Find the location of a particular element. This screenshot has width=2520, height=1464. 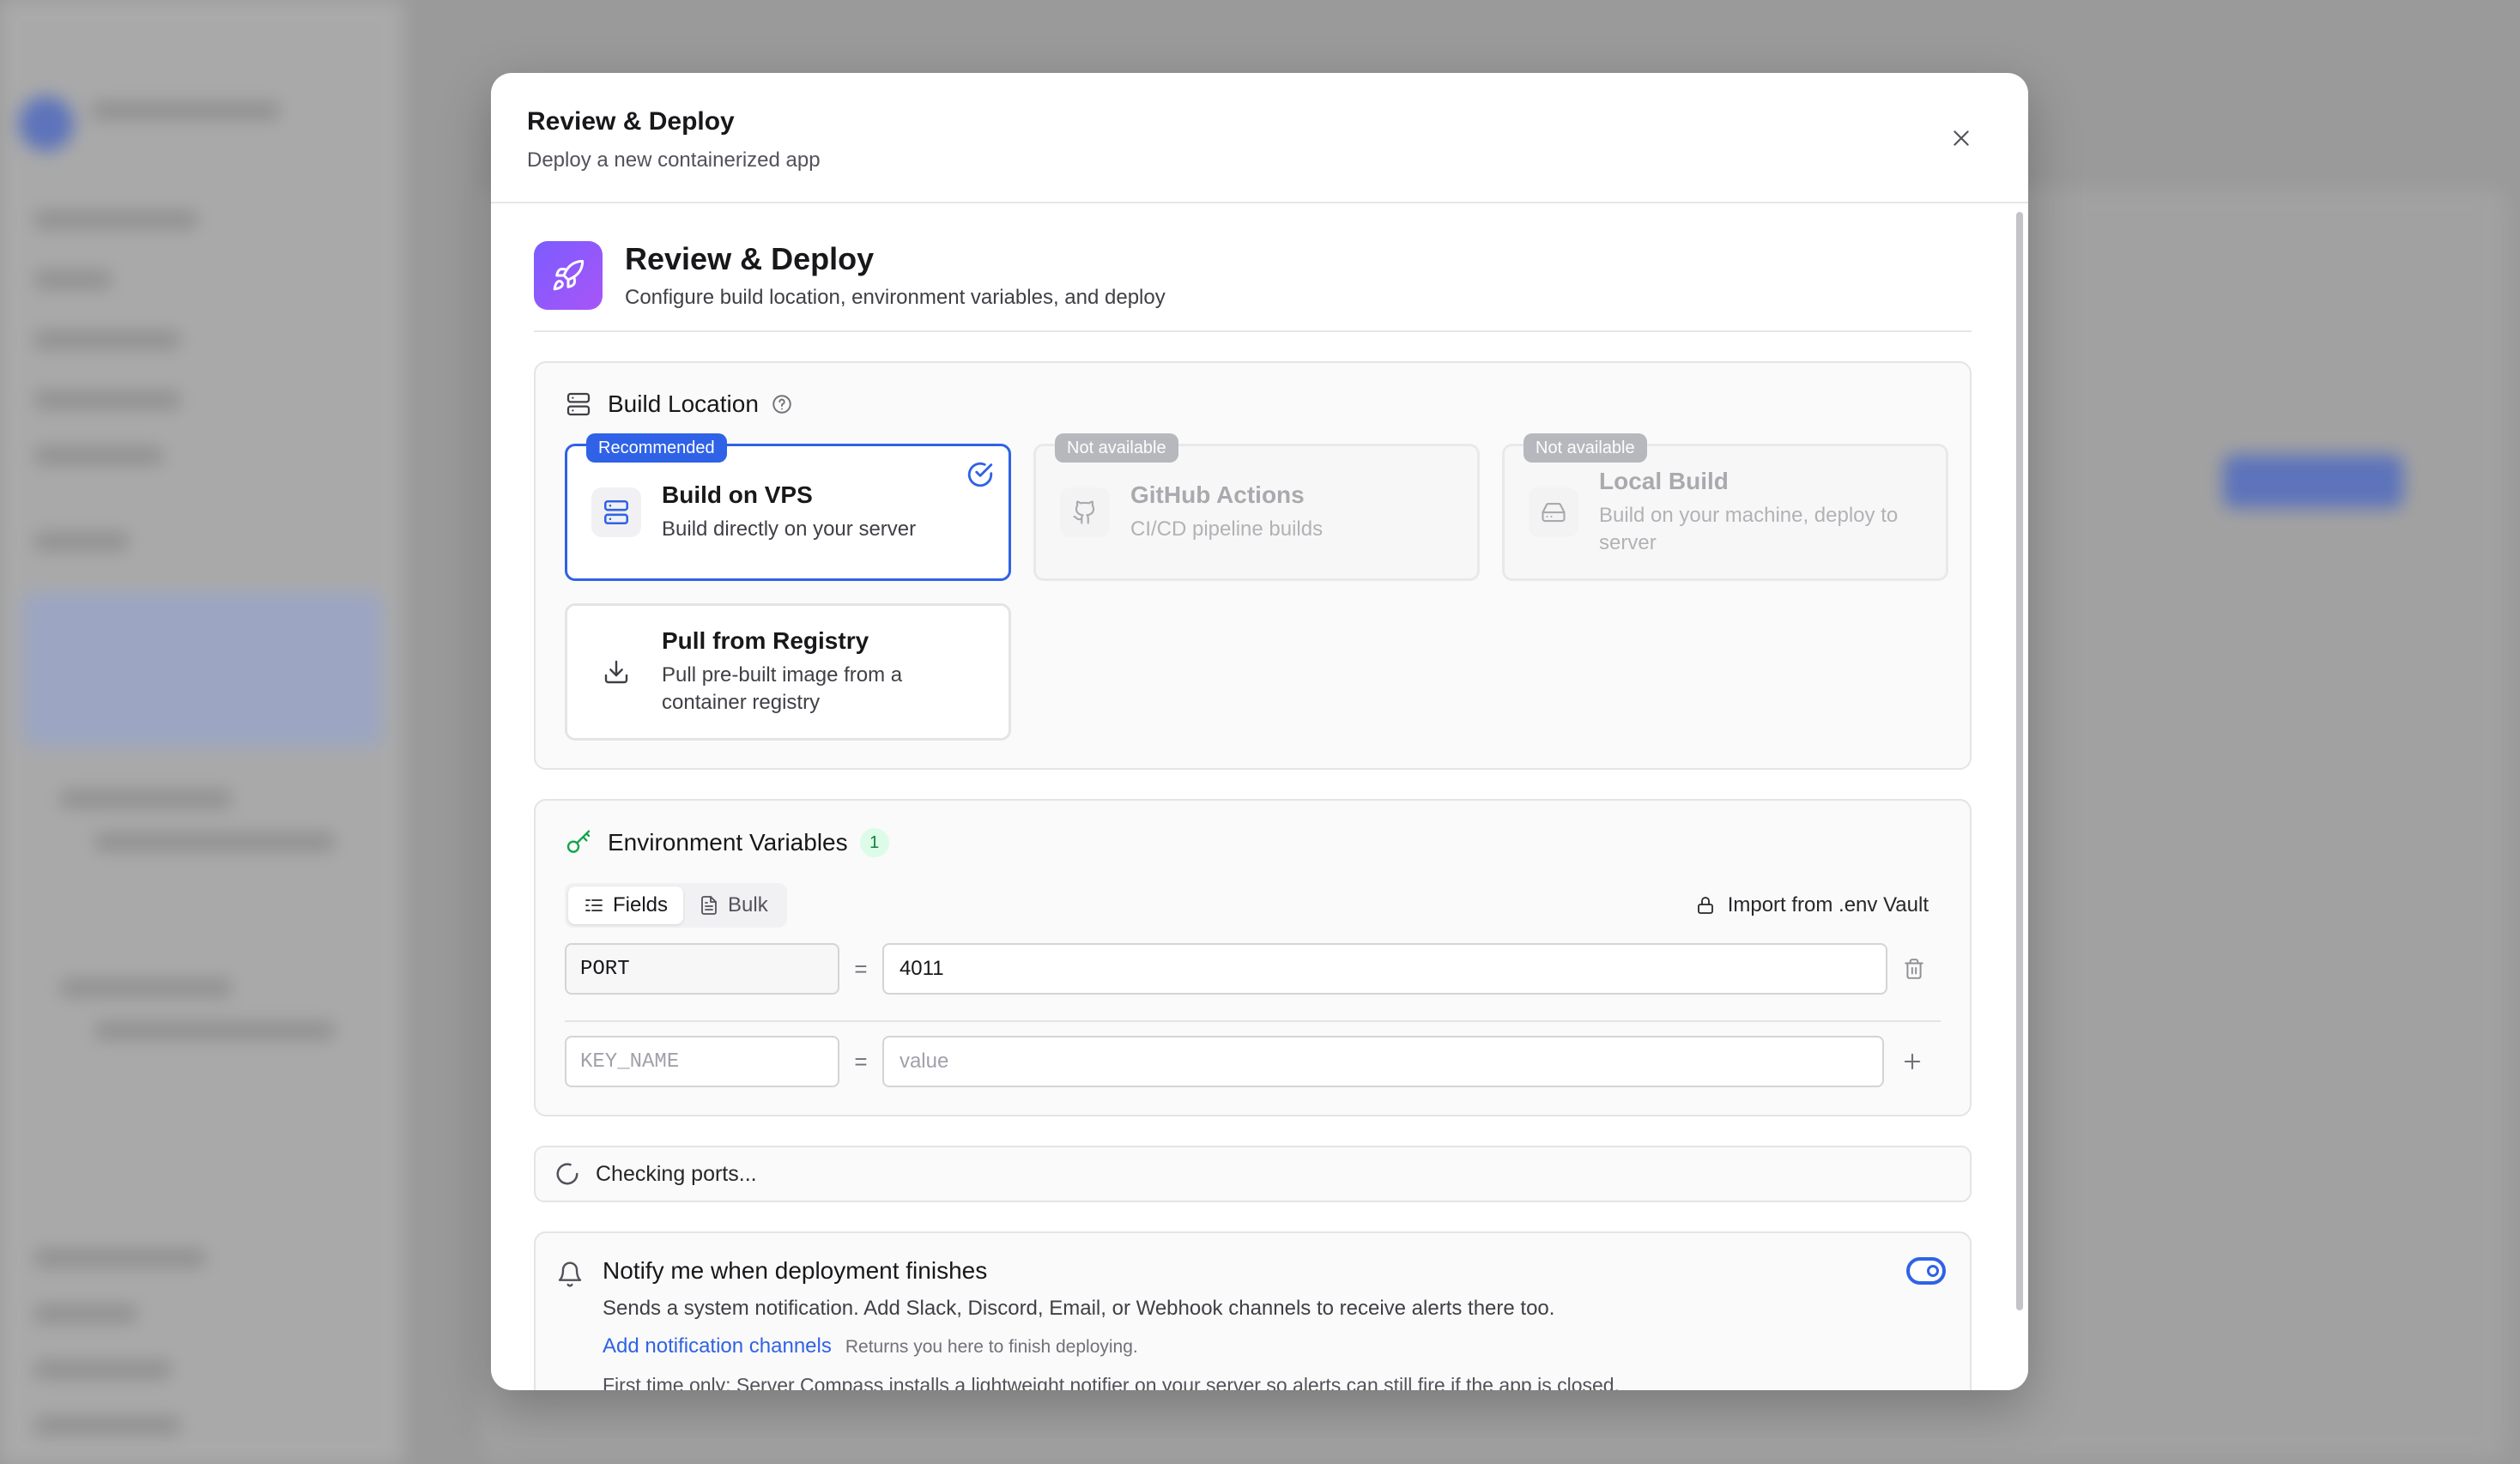

notify-hint: Returns you here to finish deploying. is located at coordinates (992, 1347).